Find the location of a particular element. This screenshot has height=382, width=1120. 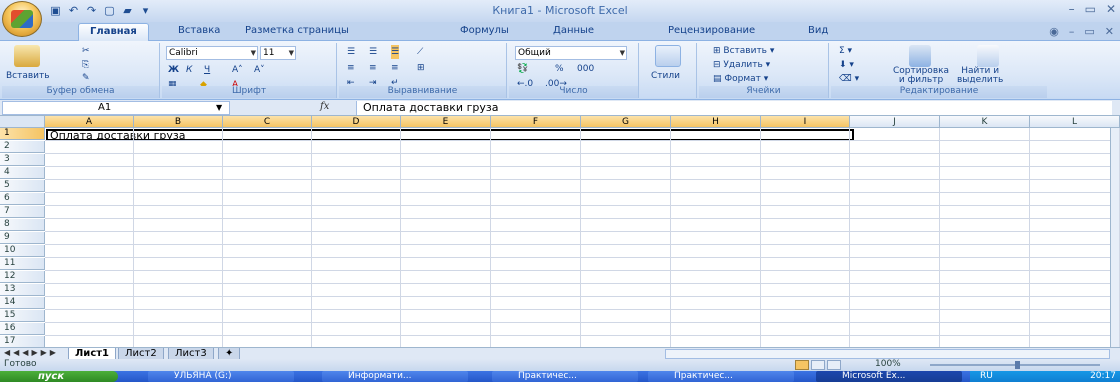

sort-filter-button: Сортировка и фильтр is located at coordinates (921, 76).